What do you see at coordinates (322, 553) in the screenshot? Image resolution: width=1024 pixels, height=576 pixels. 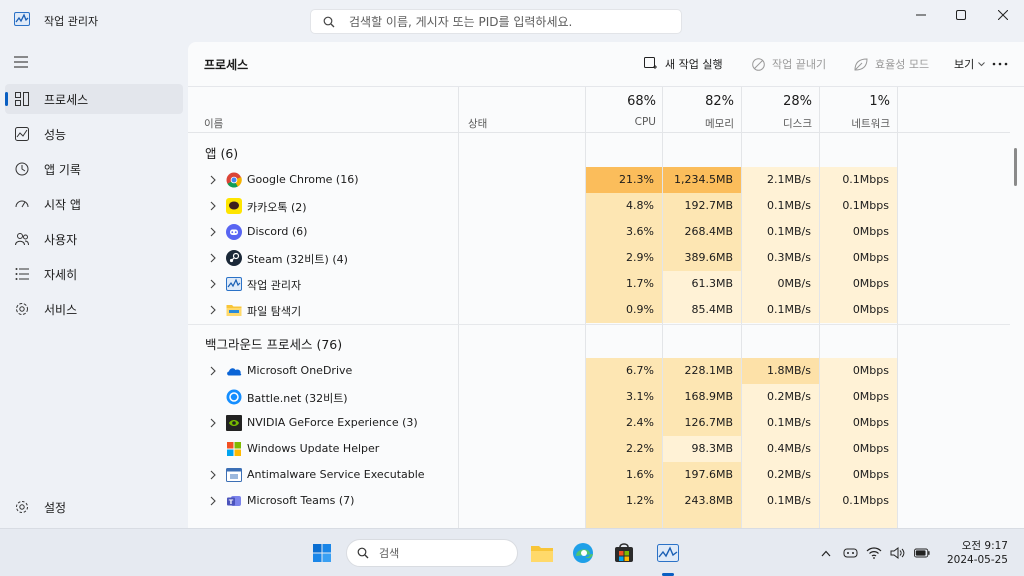 I see `start-button` at bounding box center [322, 553].